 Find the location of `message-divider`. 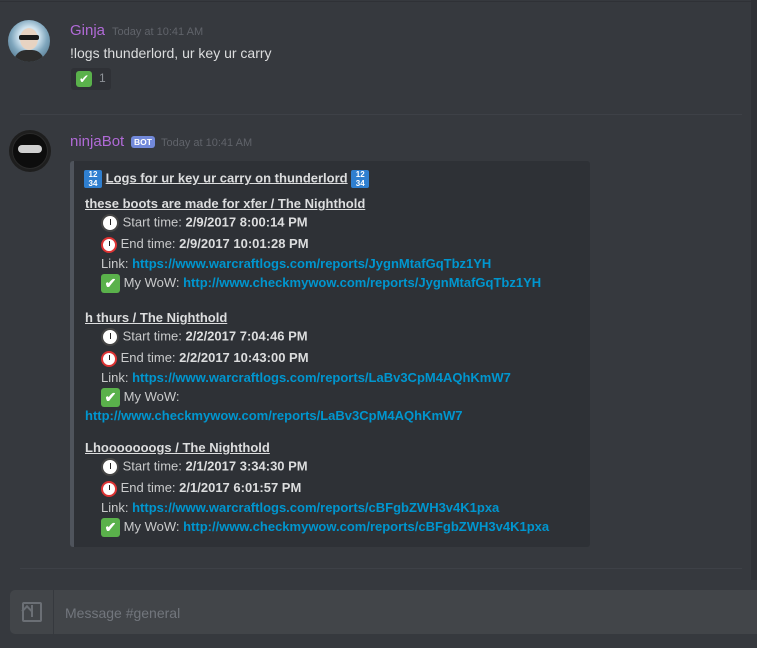

message-divider is located at coordinates (381, 114).